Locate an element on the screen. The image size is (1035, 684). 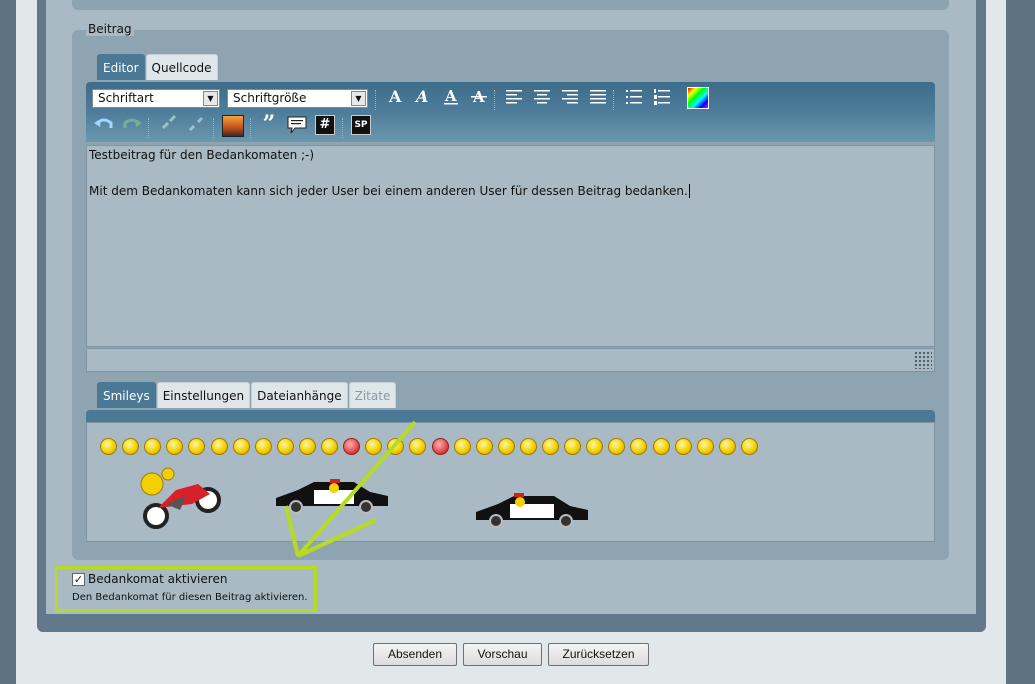
italic-icon: A is located at coordinates (422, 98).